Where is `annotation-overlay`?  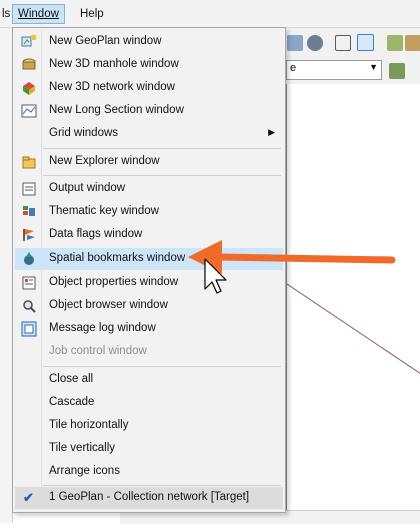
annotation-overlay is located at coordinates (292, 267).